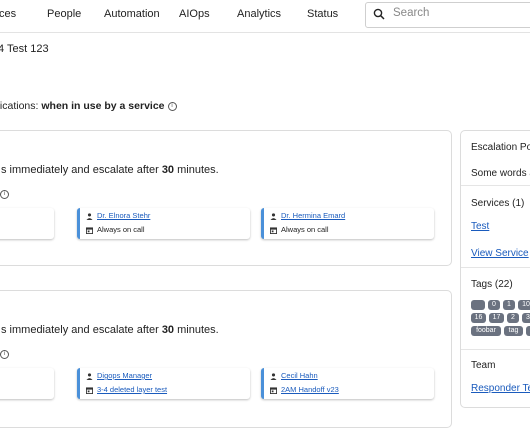 Image resolution: width=530 pixels, height=442 pixels. What do you see at coordinates (132, 389) in the screenshot?
I see `schedule-link: 3-4 deleted layer test` at bounding box center [132, 389].